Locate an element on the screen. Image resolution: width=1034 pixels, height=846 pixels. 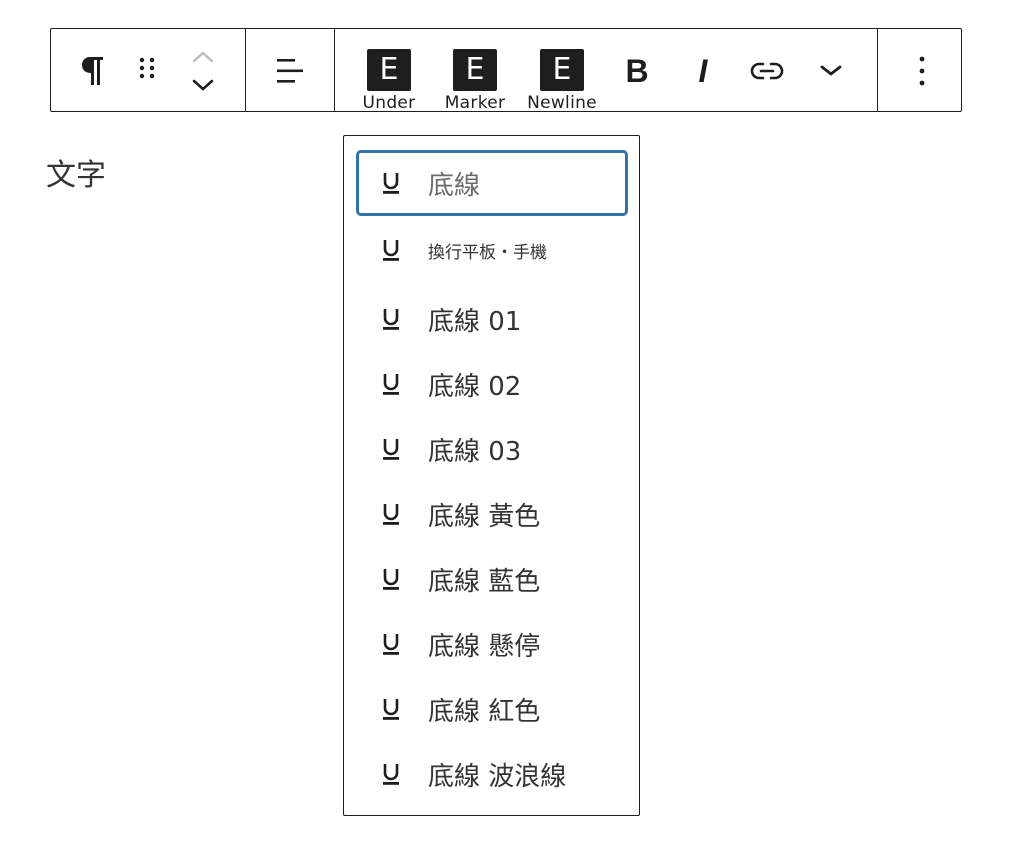
move-down-button is located at coordinates (203, 85).